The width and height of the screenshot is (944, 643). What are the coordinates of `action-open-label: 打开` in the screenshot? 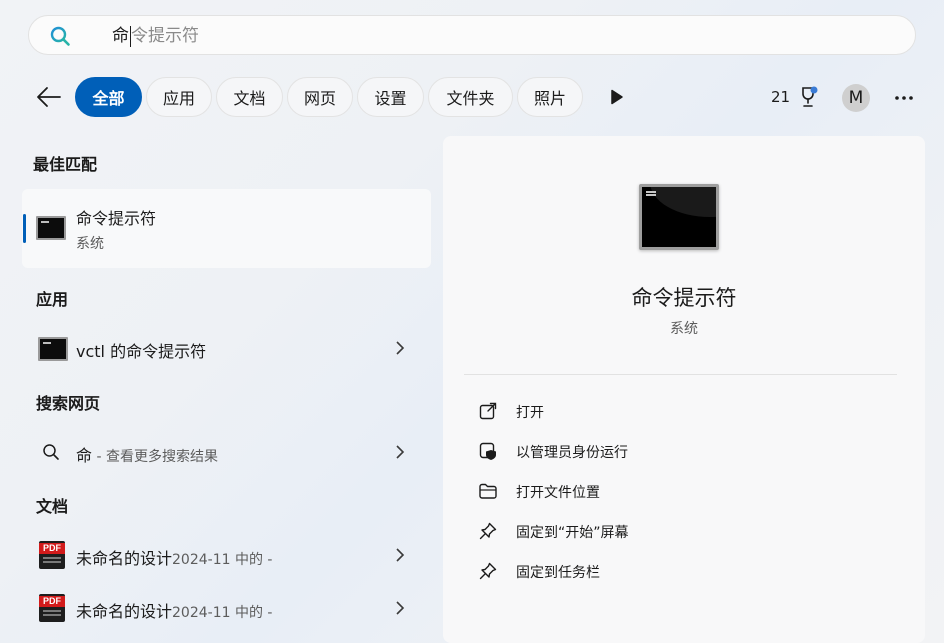 It's located at (530, 413).